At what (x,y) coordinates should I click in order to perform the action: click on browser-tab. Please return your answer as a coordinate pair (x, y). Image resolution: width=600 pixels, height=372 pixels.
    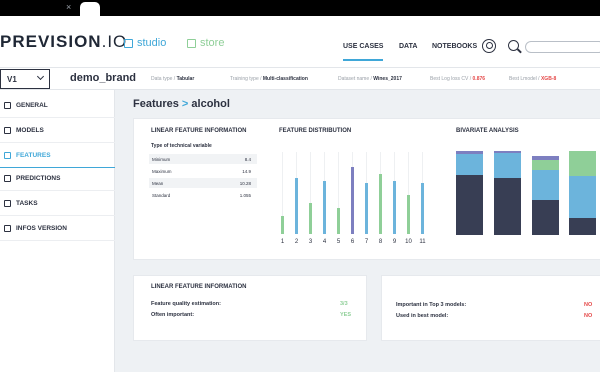
    Looking at the image, I should click on (90, 9).